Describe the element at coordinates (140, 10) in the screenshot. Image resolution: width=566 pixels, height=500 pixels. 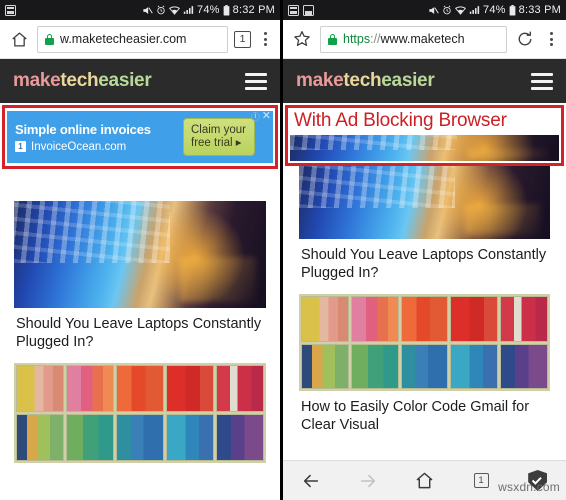
I see `left-status-bar: 74% 8:32 PM` at that location.